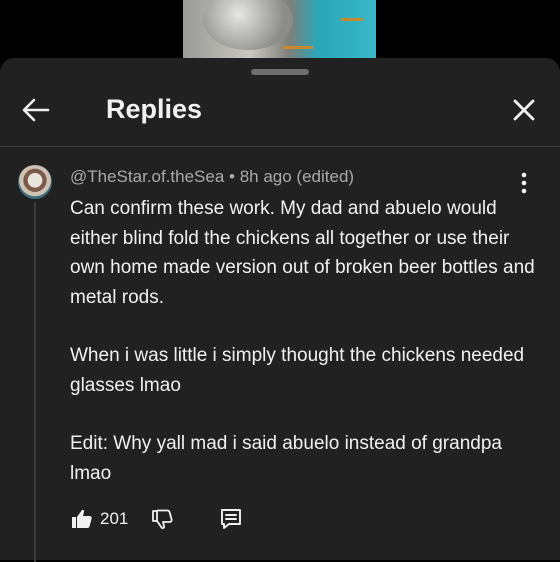 This screenshot has width=560, height=562. I want to click on thumbs-down-icon, so click(162, 519).